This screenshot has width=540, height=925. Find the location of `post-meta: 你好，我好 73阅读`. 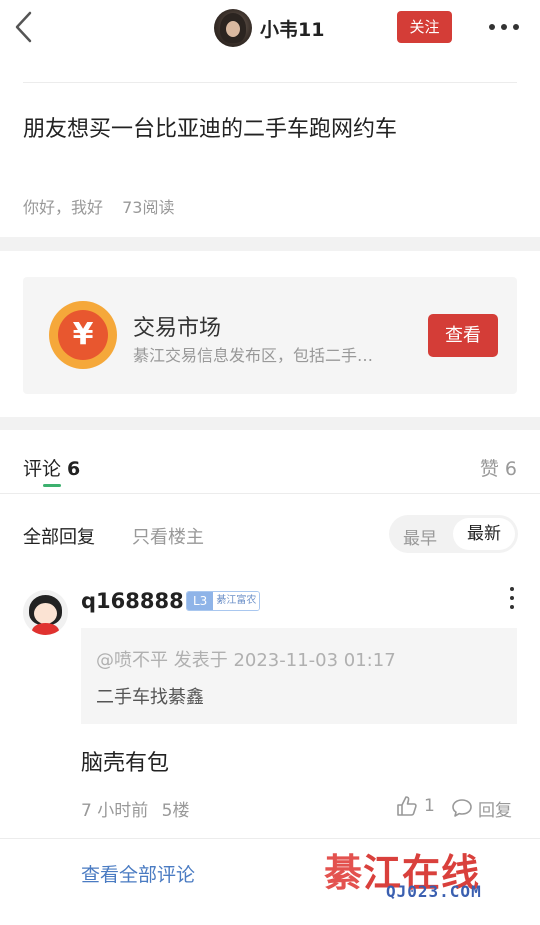

post-meta: 你好，我好 73阅读 is located at coordinates (98, 206).